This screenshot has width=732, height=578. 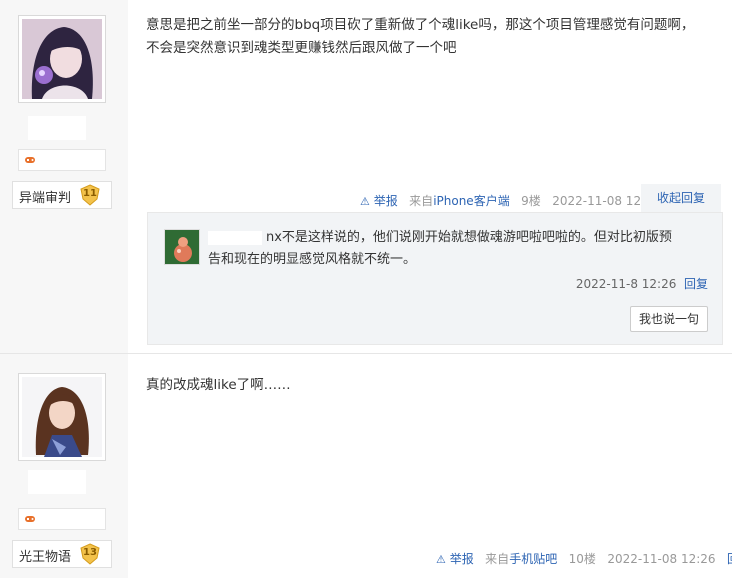 What do you see at coordinates (90, 554) in the screenshot?
I see `badge-level-icon: 13` at bounding box center [90, 554].